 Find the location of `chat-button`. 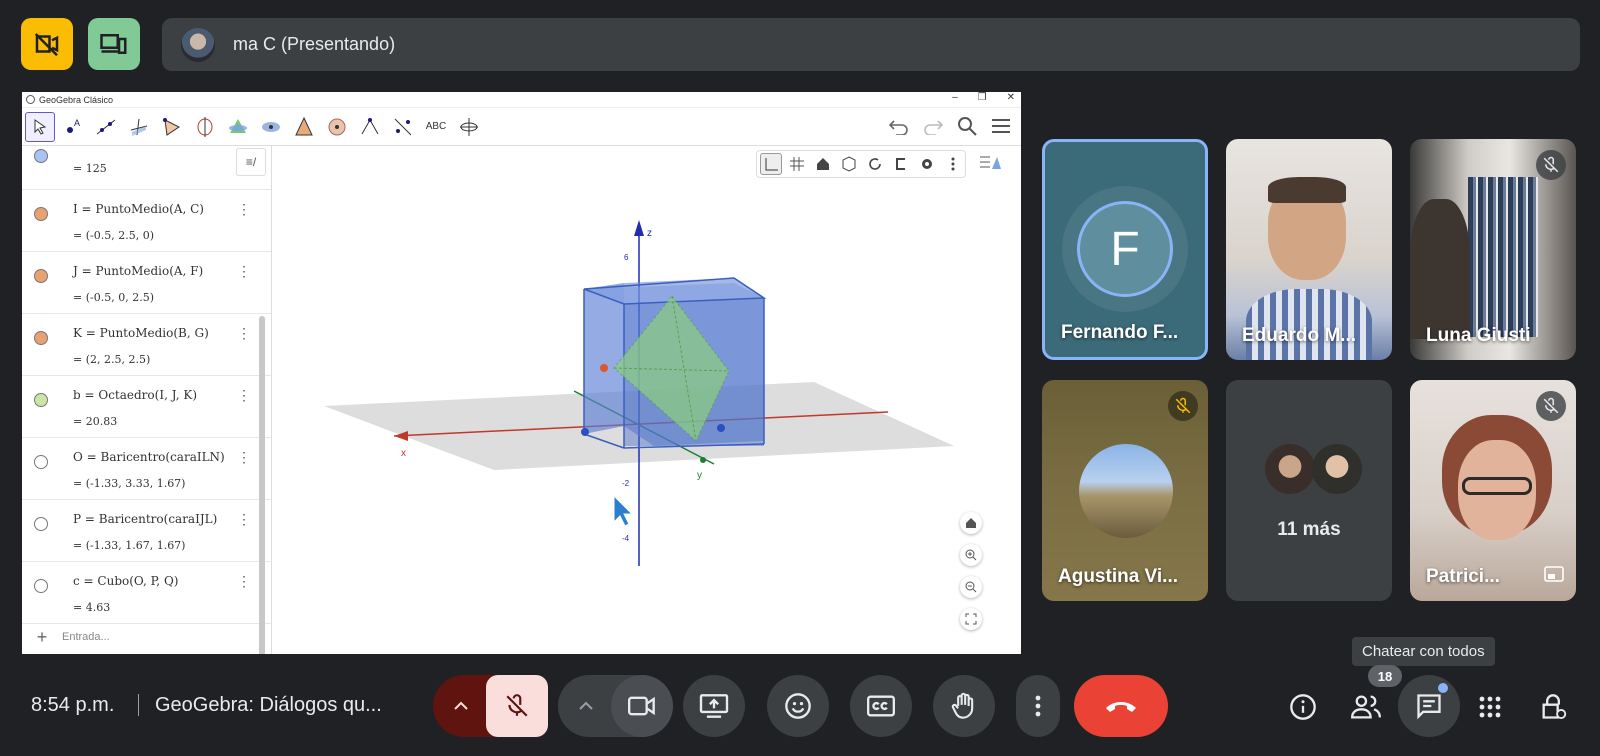

chat-button is located at coordinates (1429, 706).